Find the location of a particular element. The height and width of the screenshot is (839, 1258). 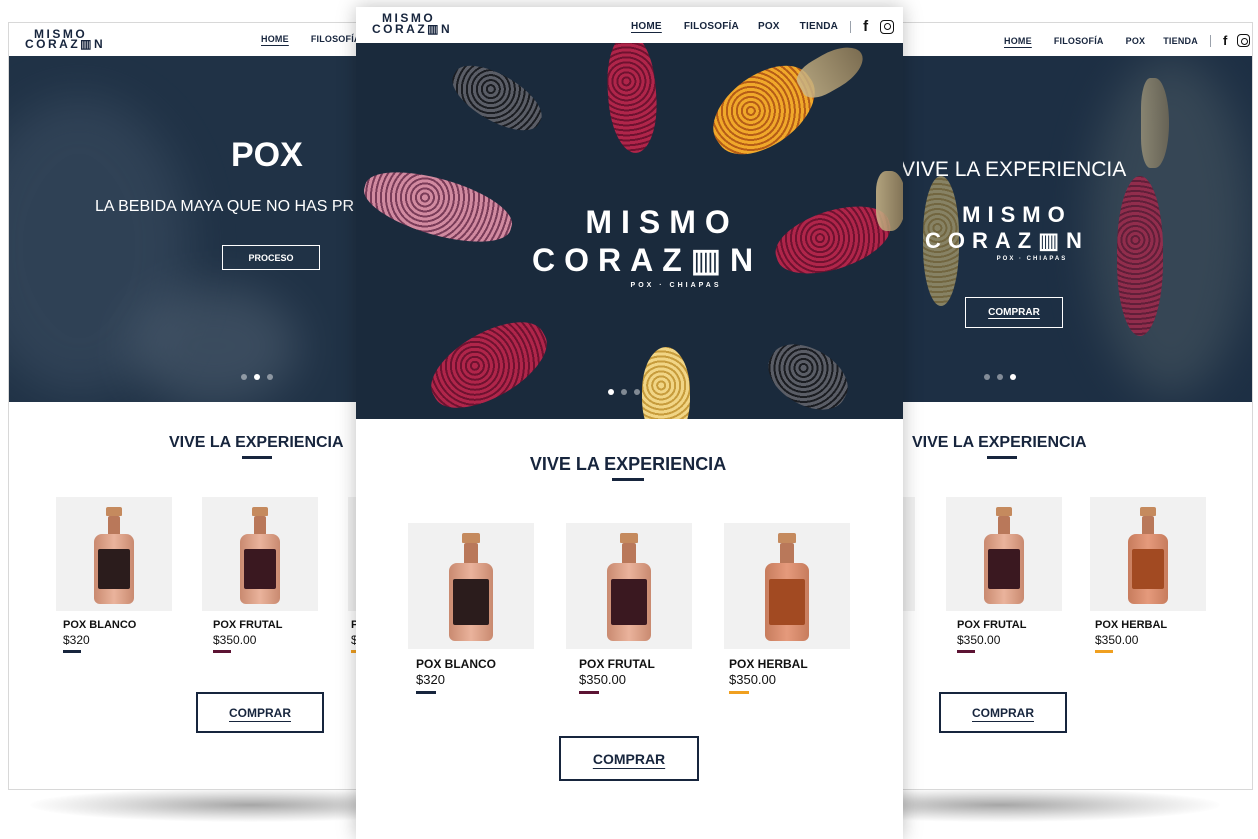

hero-title: POX is located at coordinates (267, 155).